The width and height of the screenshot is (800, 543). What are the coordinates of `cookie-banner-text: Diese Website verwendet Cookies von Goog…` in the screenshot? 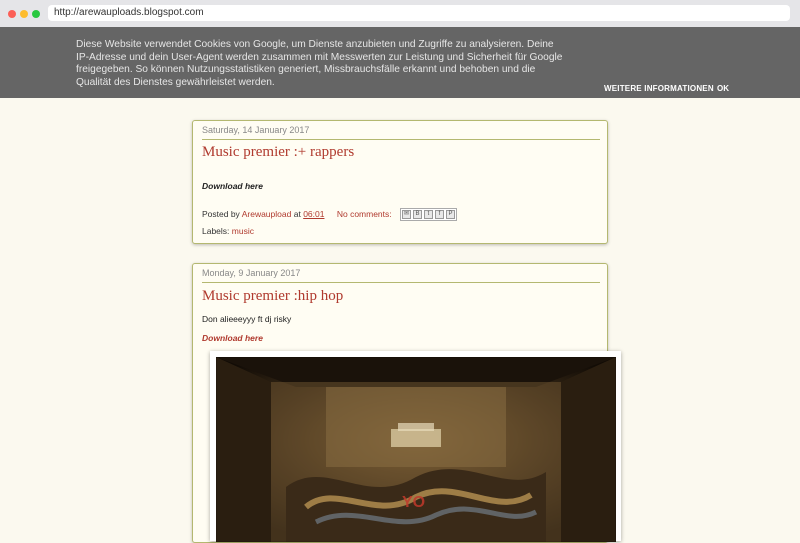 It's located at (319, 63).